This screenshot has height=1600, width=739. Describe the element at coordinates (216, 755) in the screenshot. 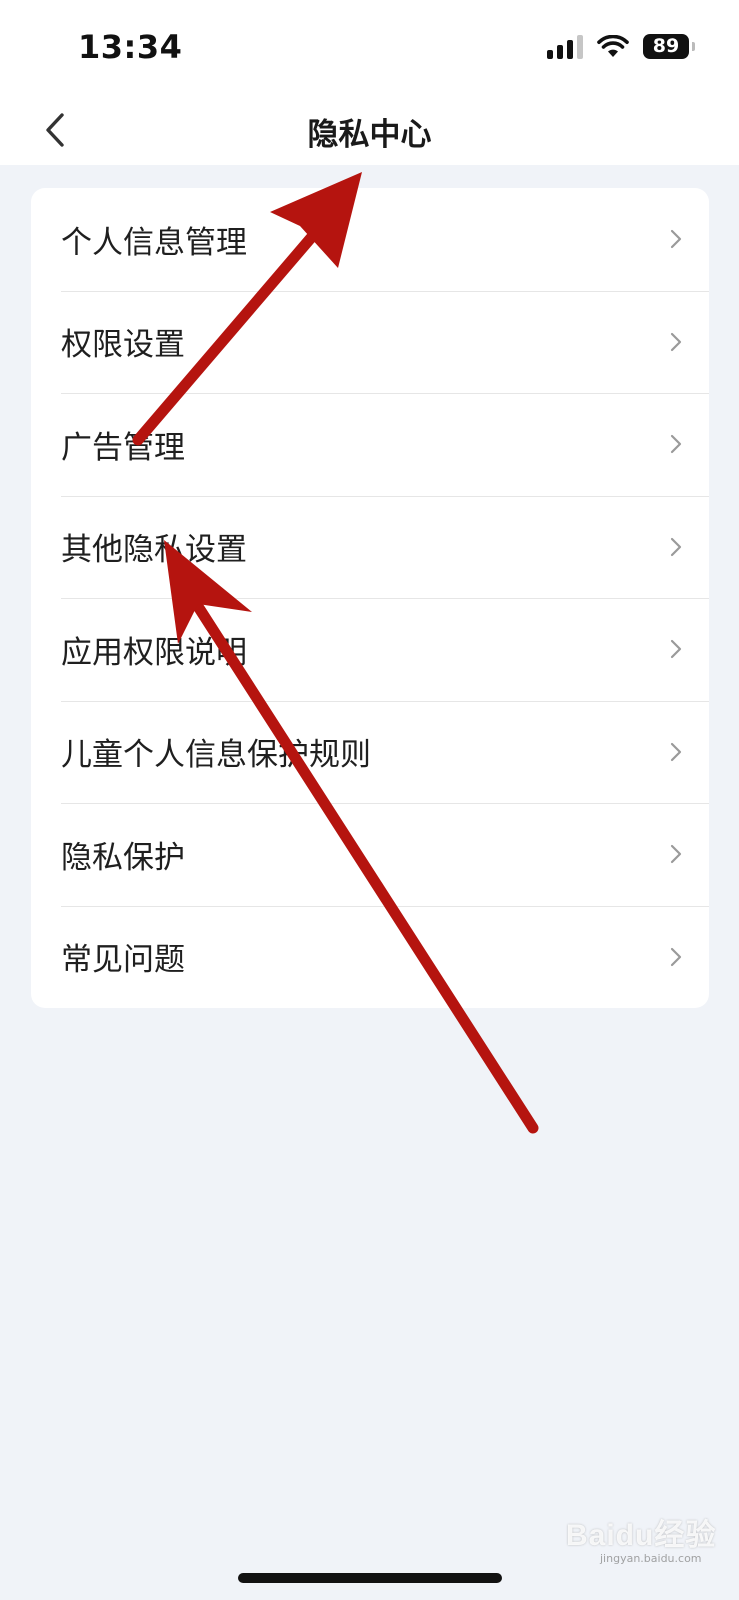

I see `menu-item-label: 儿童个人信息保护规则` at that location.